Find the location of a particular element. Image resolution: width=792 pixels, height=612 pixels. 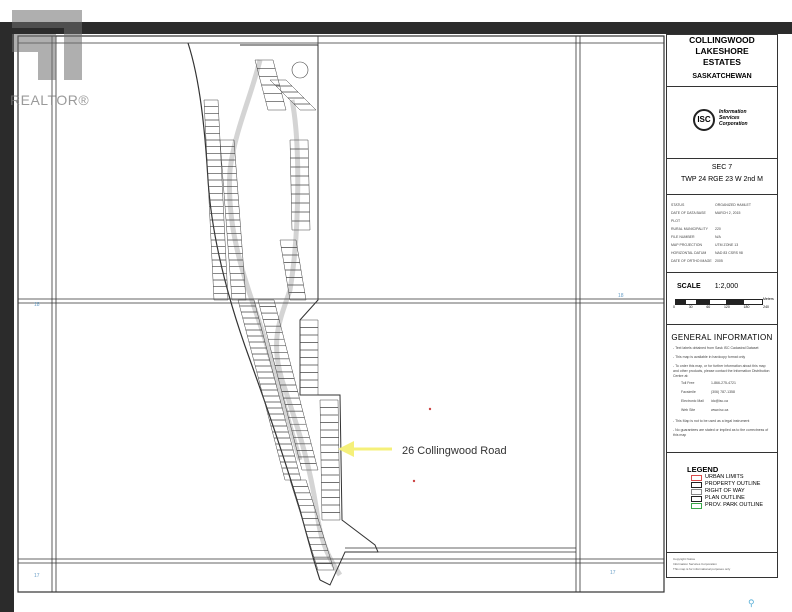

township-range: TWP 24 RGE 23 W 2nd M is located at coordinates (722, 179).